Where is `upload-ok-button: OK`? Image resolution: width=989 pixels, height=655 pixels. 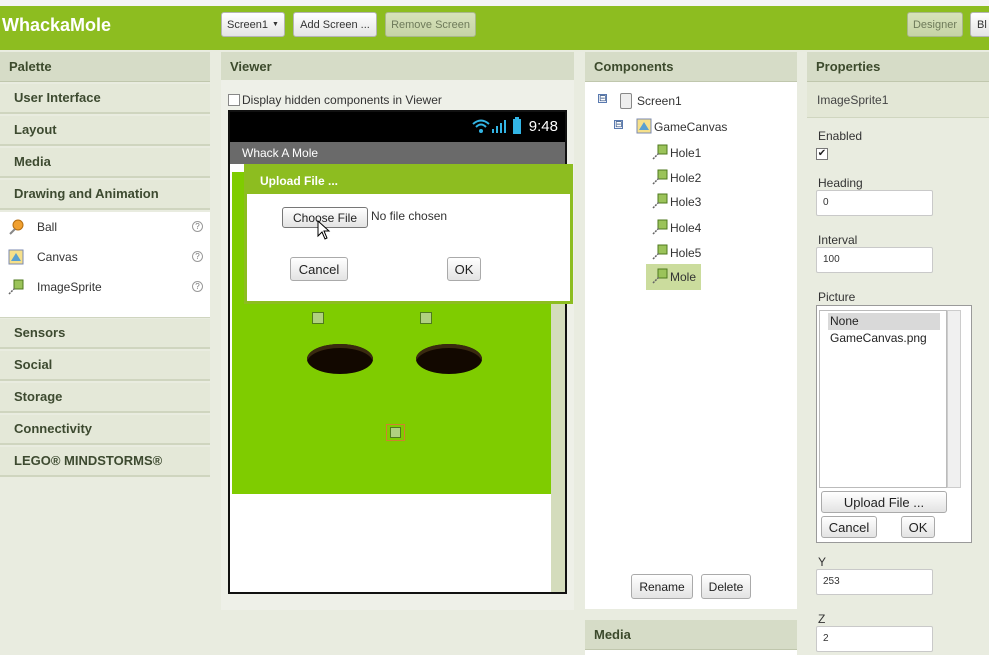
upload-ok-button: OK is located at coordinates (464, 269).